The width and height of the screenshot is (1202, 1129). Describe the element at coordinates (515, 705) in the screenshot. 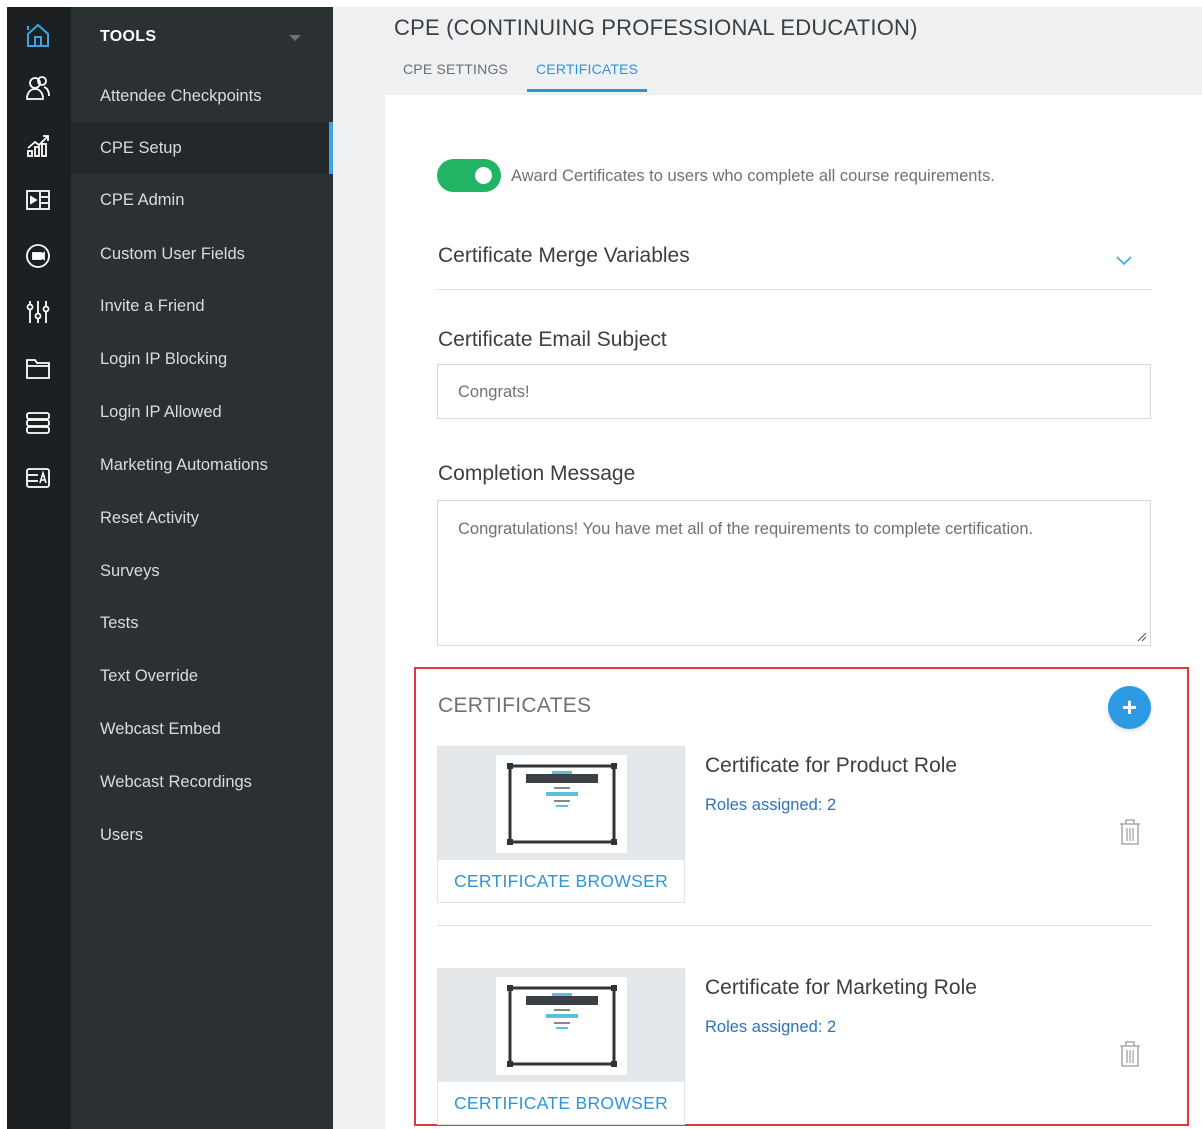

I see `certificates-section-title: CERTIFICATES` at that location.